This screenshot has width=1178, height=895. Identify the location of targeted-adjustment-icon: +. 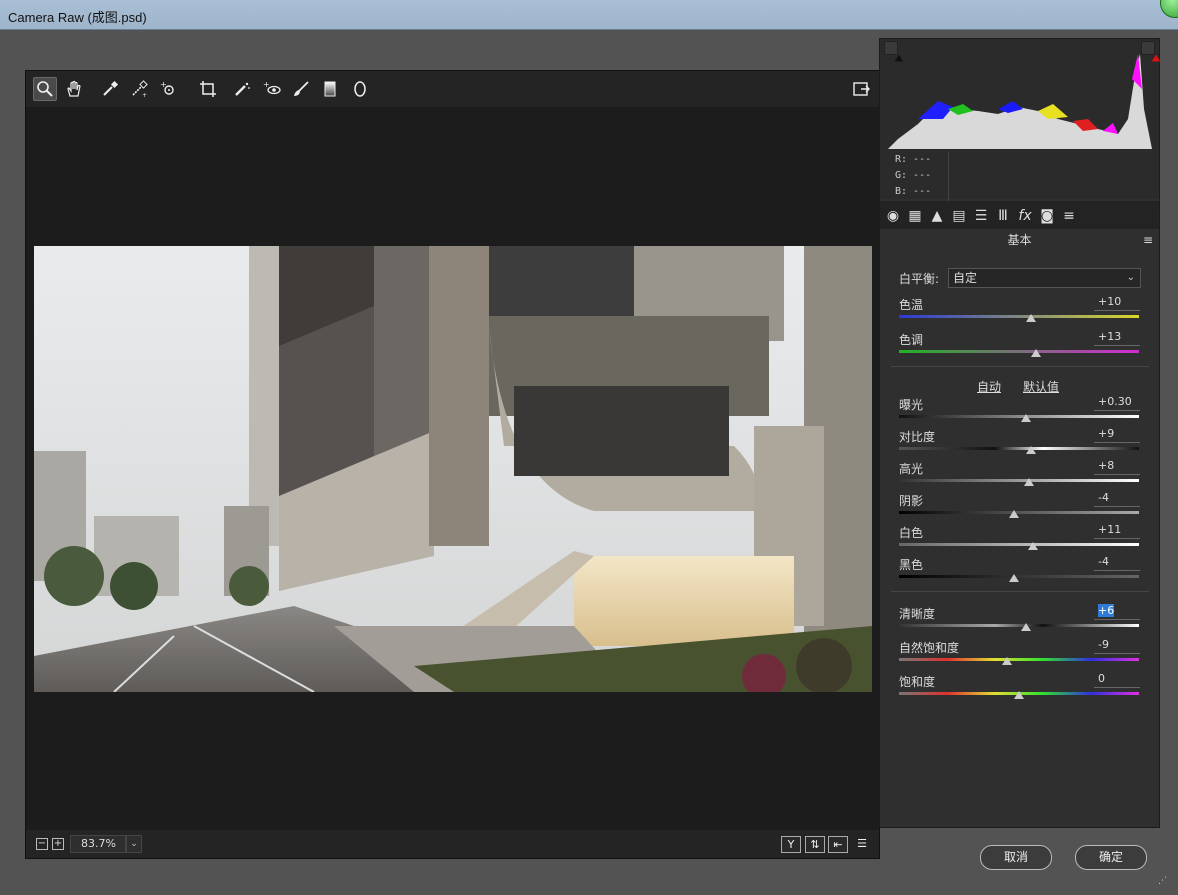
(168, 89).